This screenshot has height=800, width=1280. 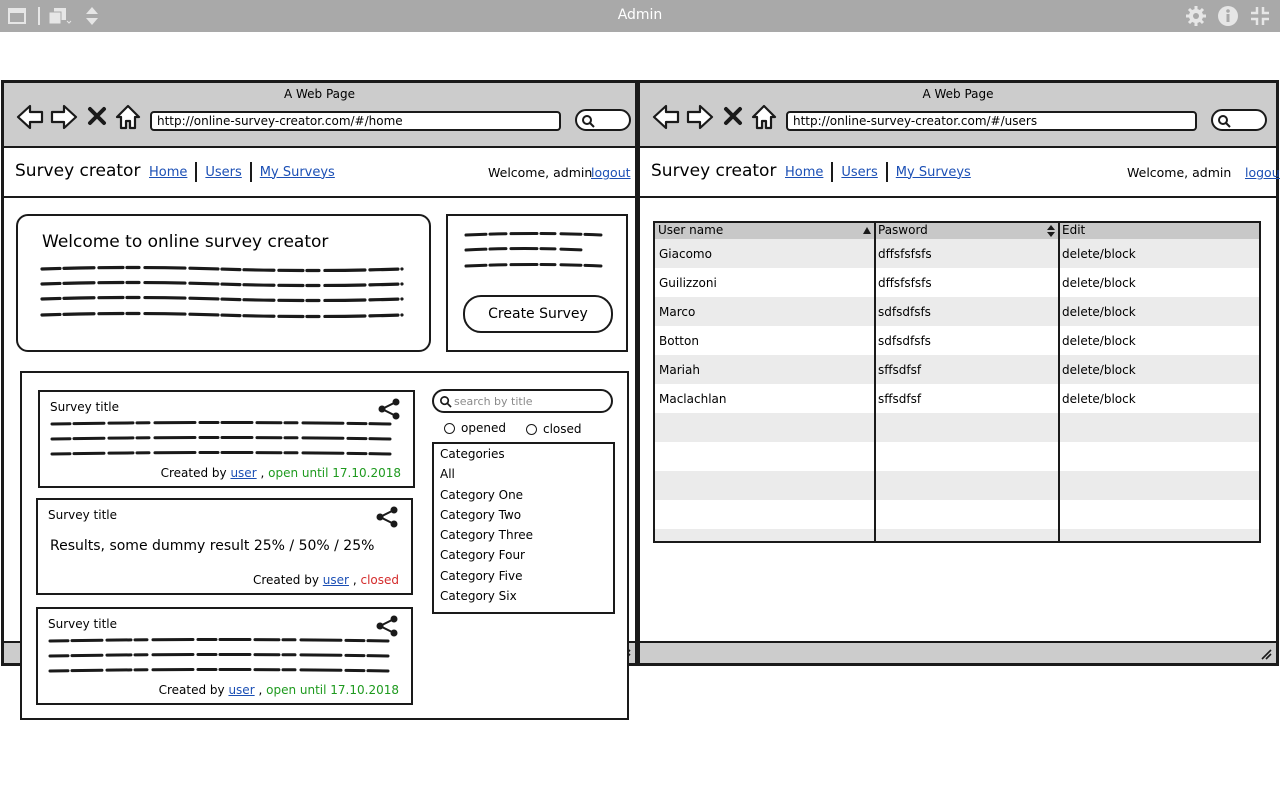 What do you see at coordinates (355, 121) in the screenshot?
I see `address-bar: http://online-survey-creator.com/#/home` at bounding box center [355, 121].